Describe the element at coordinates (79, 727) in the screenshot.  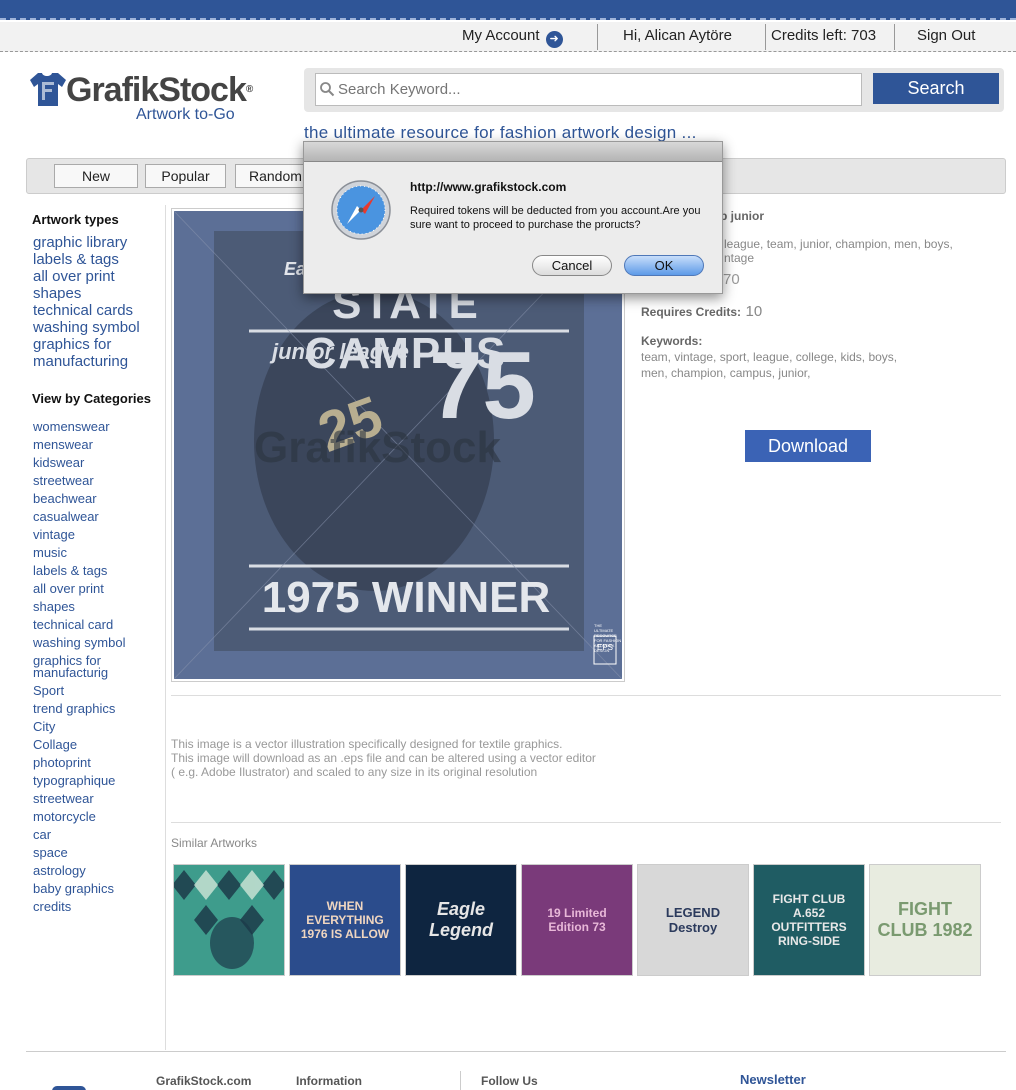
I see `category-link: City` at that location.